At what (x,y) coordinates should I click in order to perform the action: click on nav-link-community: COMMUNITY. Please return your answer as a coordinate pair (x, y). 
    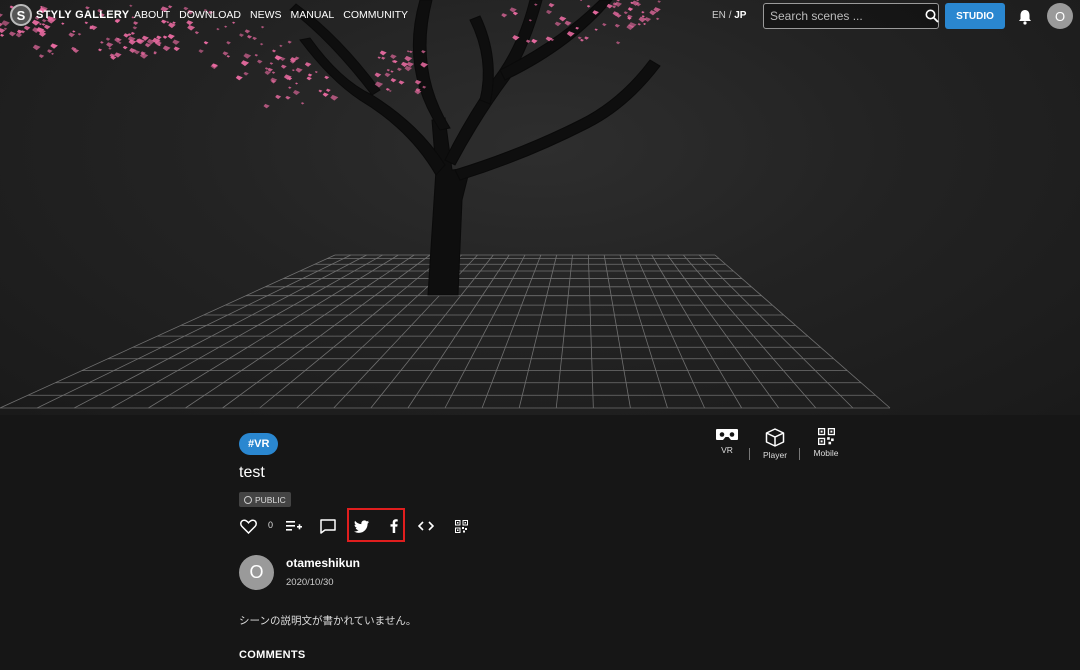
    Looking at the image, I should click on (375, 15).